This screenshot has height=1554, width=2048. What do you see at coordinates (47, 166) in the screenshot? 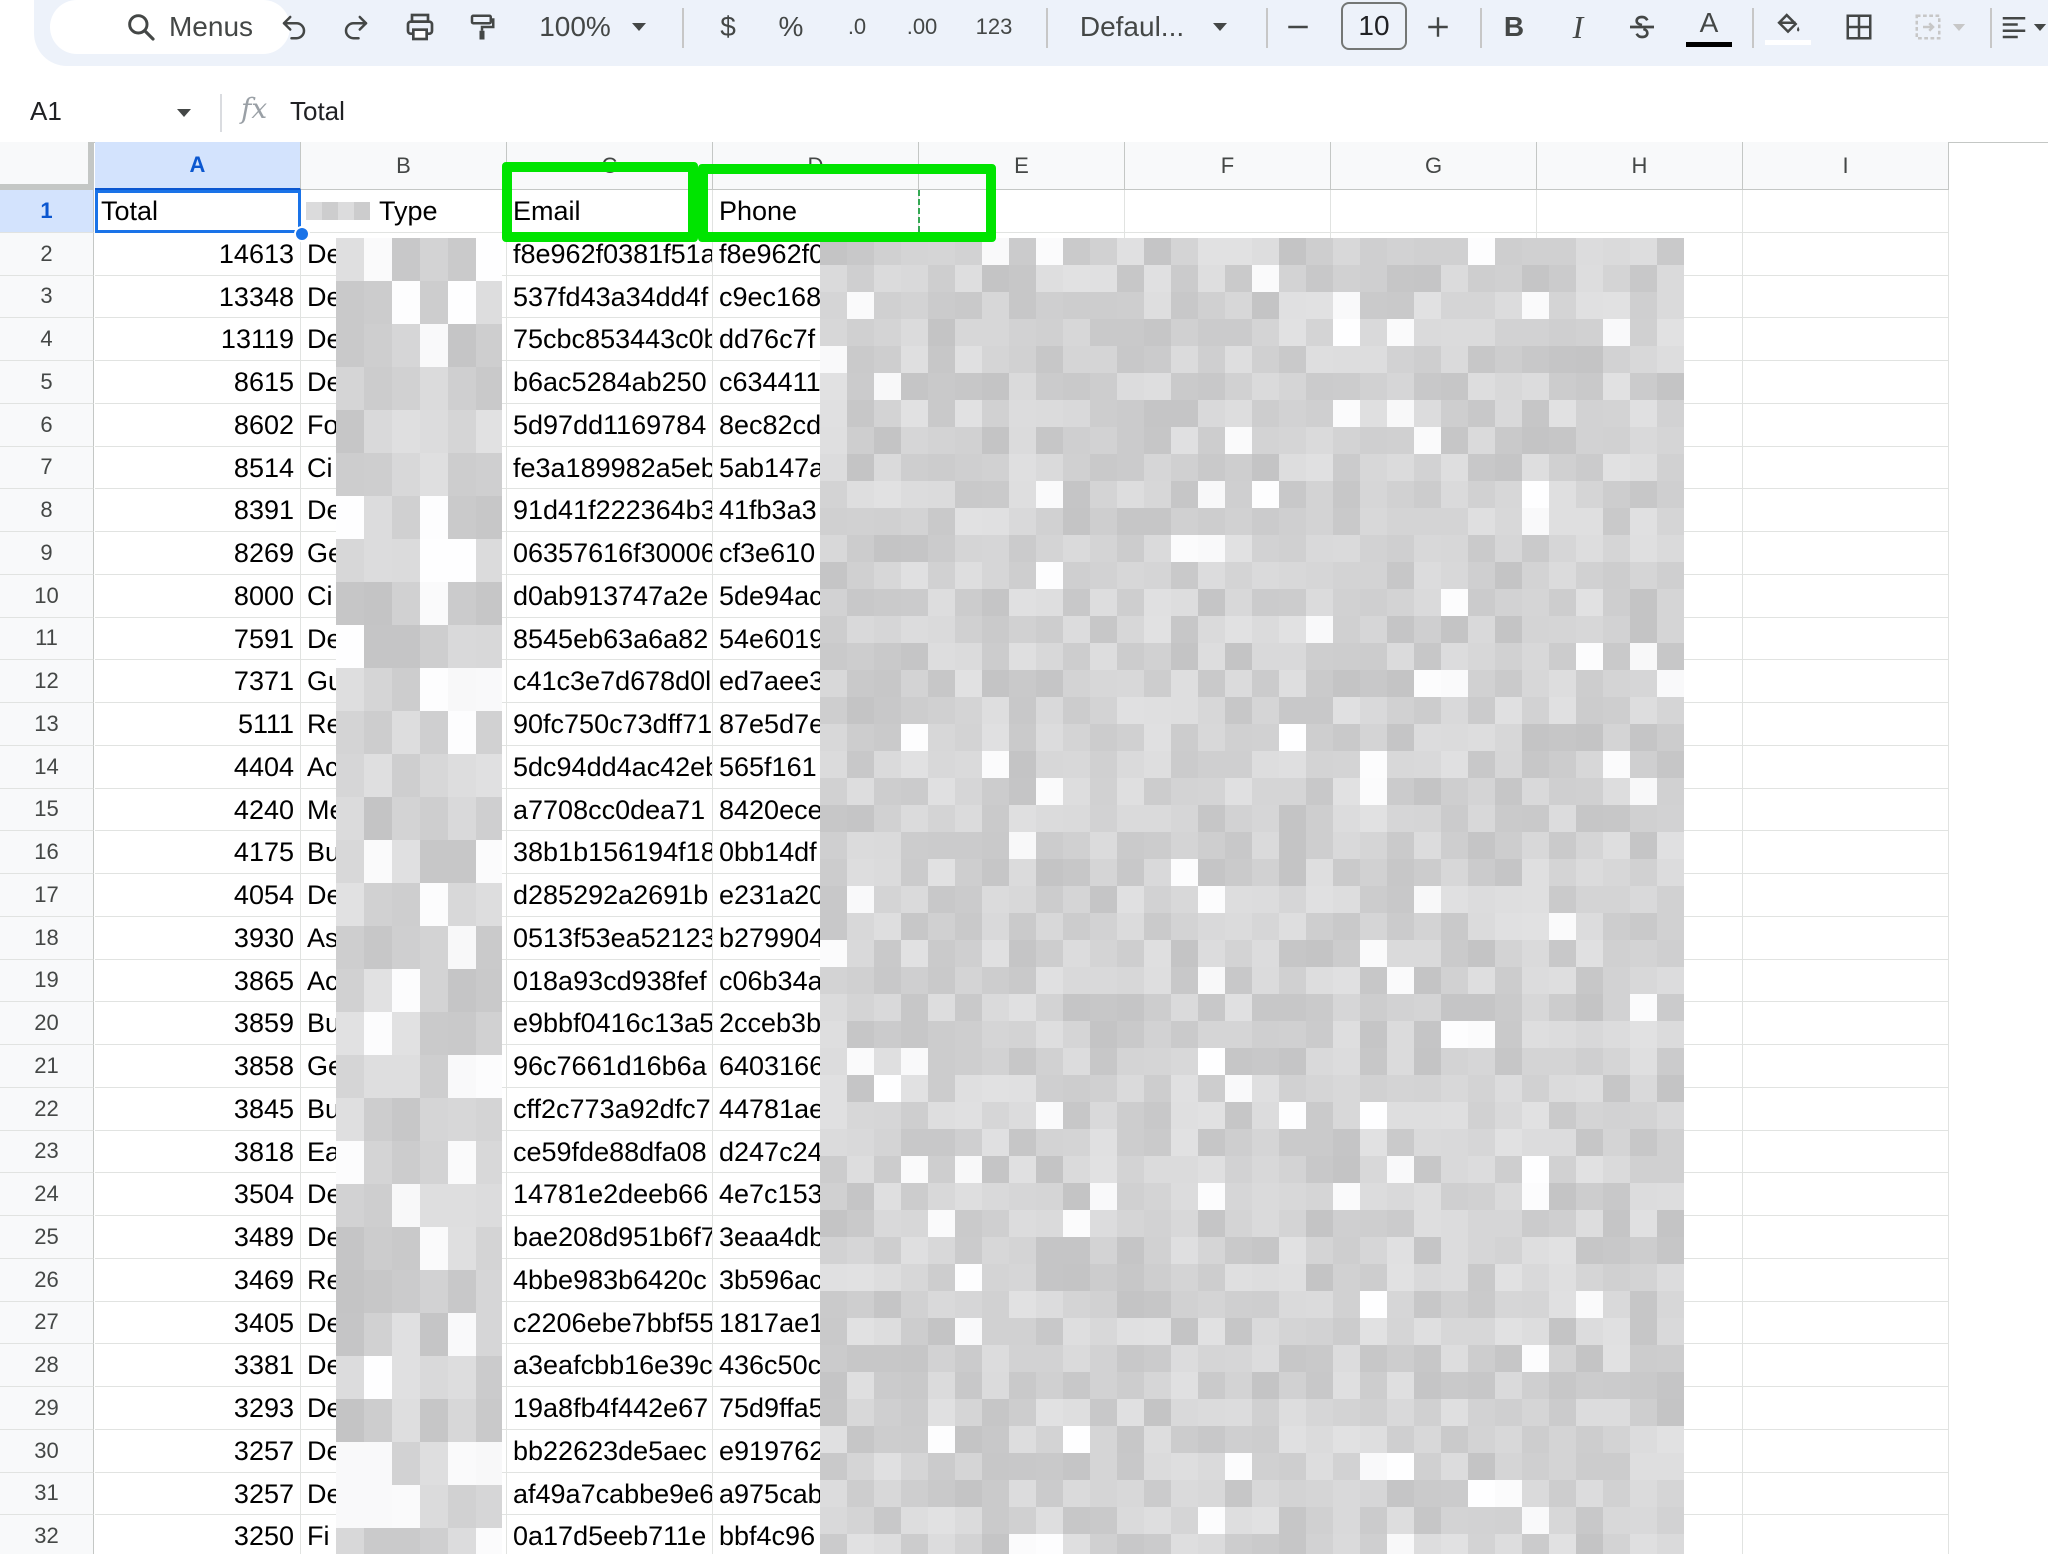
I see `select-all-corner` at bounding box center [47, 166].